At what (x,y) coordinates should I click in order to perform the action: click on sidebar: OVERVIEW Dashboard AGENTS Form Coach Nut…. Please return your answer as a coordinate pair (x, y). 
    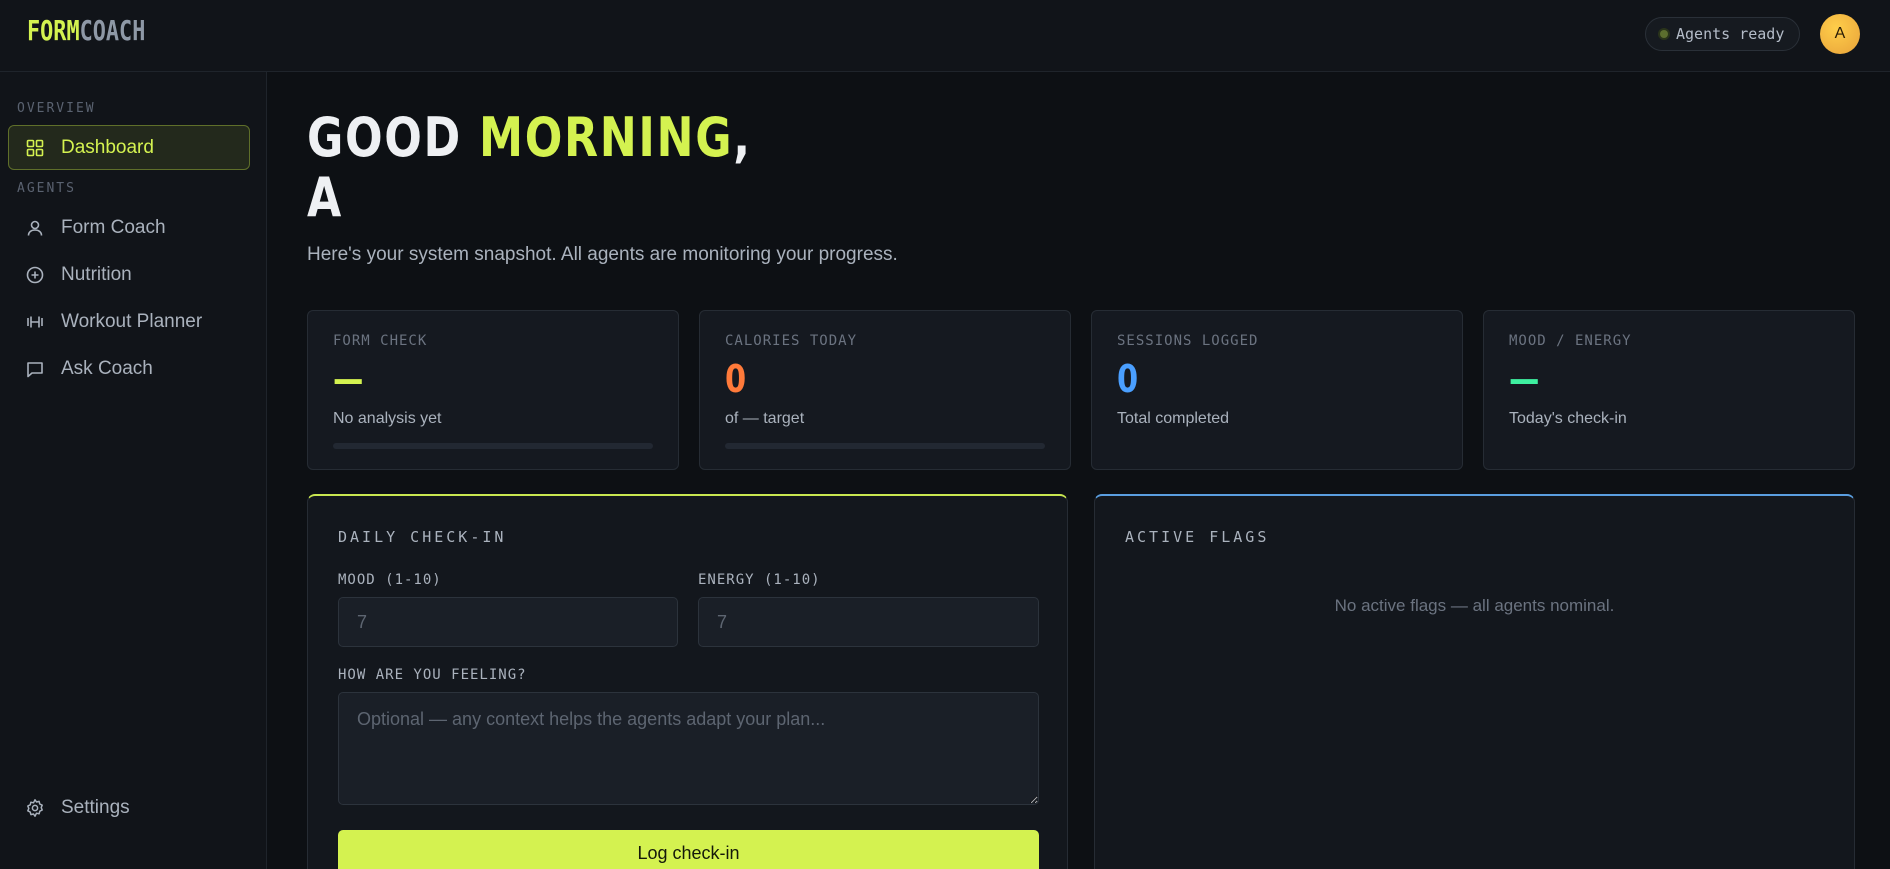
    Looking at the image, I should click on (133, 470).